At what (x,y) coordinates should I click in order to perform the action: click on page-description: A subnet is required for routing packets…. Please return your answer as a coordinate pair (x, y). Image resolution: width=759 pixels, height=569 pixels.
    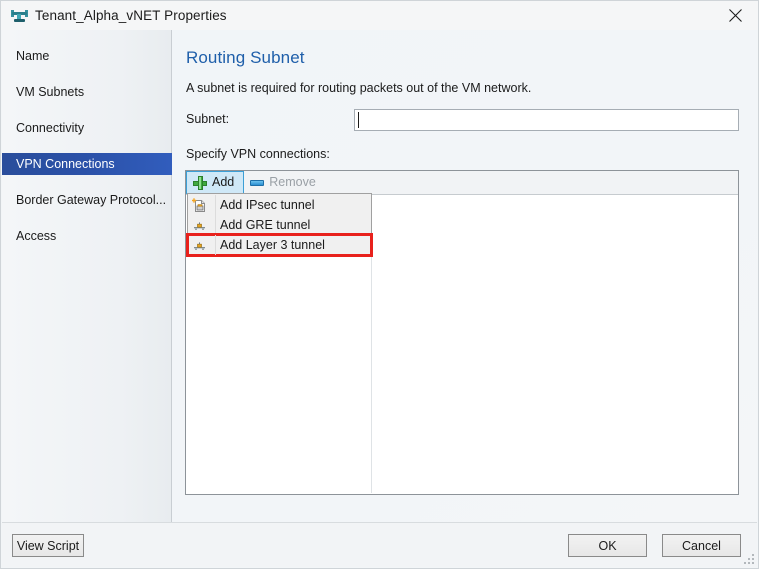
    Looking at the image, I should click on (359, 88).